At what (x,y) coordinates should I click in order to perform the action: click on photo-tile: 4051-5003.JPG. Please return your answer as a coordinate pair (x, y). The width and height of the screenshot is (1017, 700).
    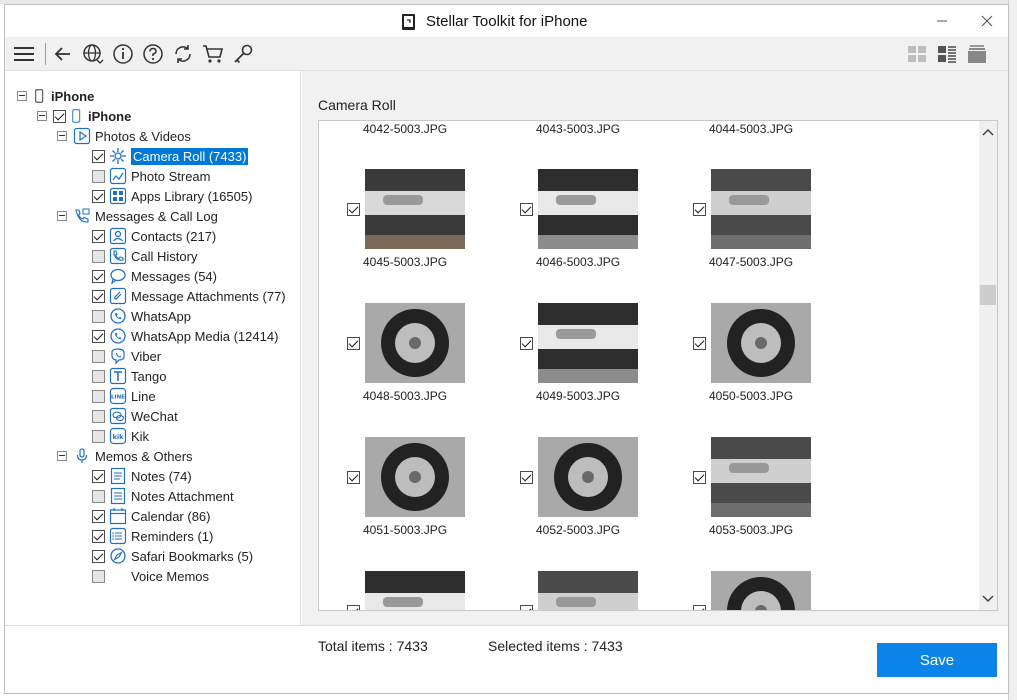
    Looking at the image, I should click on (394, 487).